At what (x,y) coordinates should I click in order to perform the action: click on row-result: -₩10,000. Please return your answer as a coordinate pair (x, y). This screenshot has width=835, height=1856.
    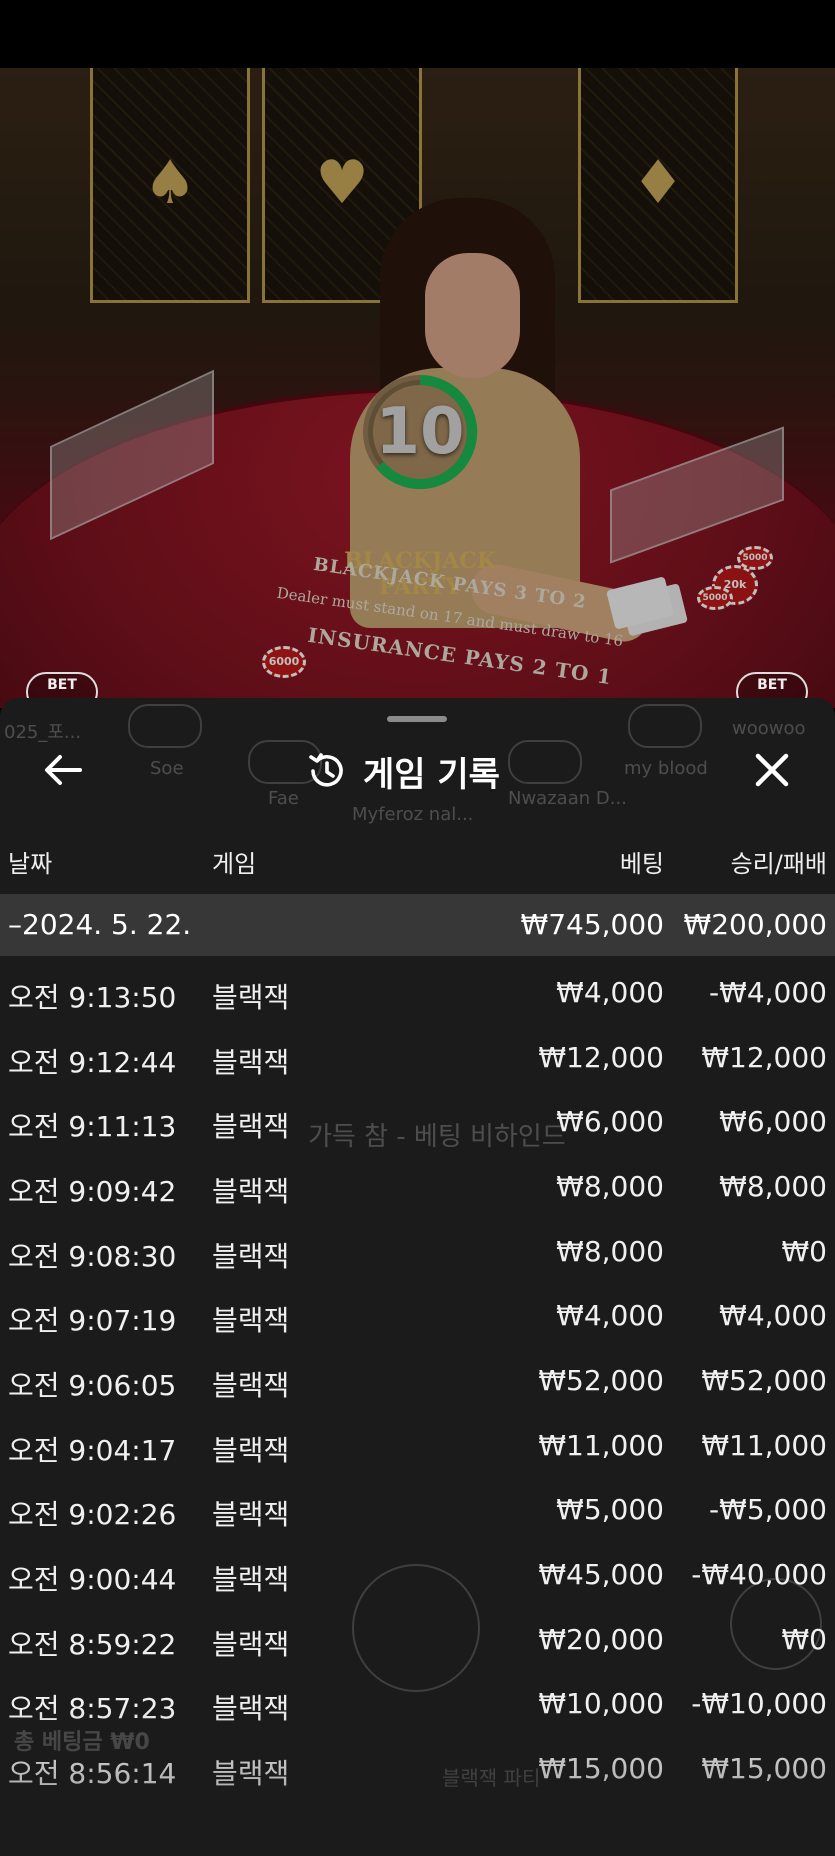
    Looking at the image, I should click on (759, 1703).